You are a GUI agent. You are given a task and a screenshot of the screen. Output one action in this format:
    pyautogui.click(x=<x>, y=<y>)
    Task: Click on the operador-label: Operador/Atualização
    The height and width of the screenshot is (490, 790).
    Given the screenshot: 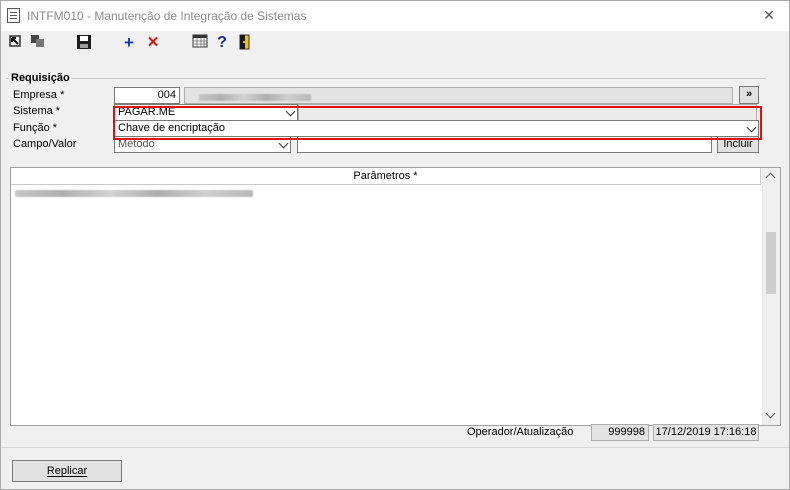 What is the action you would take?
    pyautogui.click(x=520, y=432)
    